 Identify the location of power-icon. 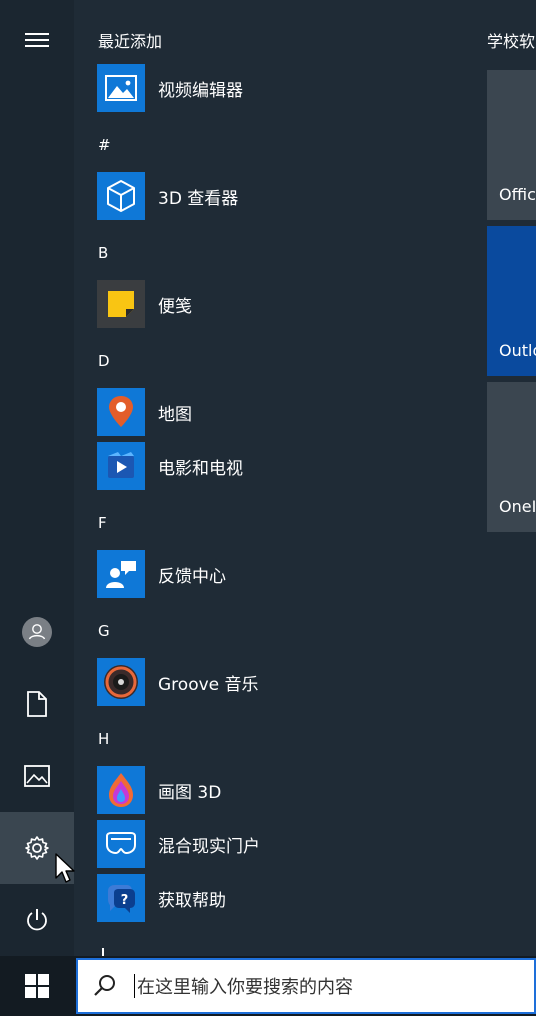
(37, 920).